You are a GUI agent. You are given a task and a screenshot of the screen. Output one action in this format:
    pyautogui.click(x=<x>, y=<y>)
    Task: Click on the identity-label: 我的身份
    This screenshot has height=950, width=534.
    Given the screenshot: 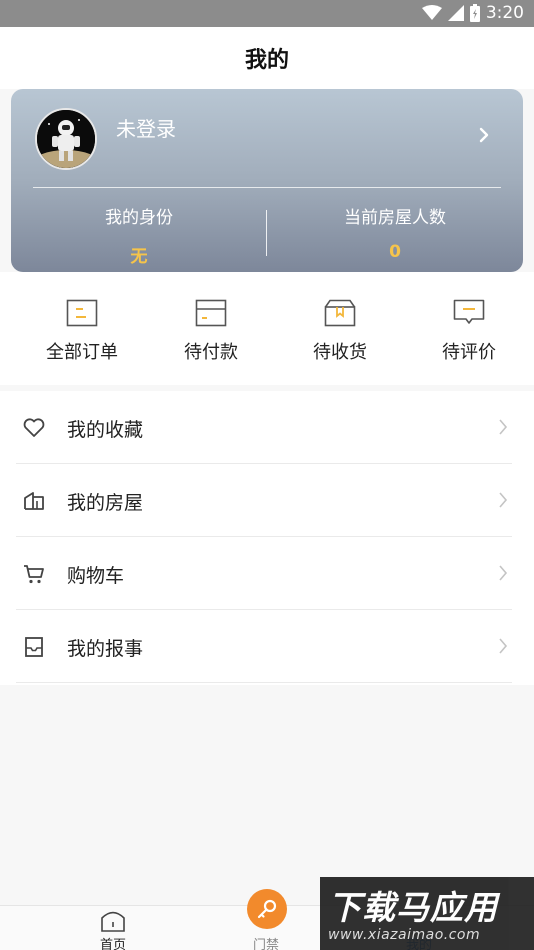 What is the action you would take?
    pyautogui.click(x=139, y=218)
    